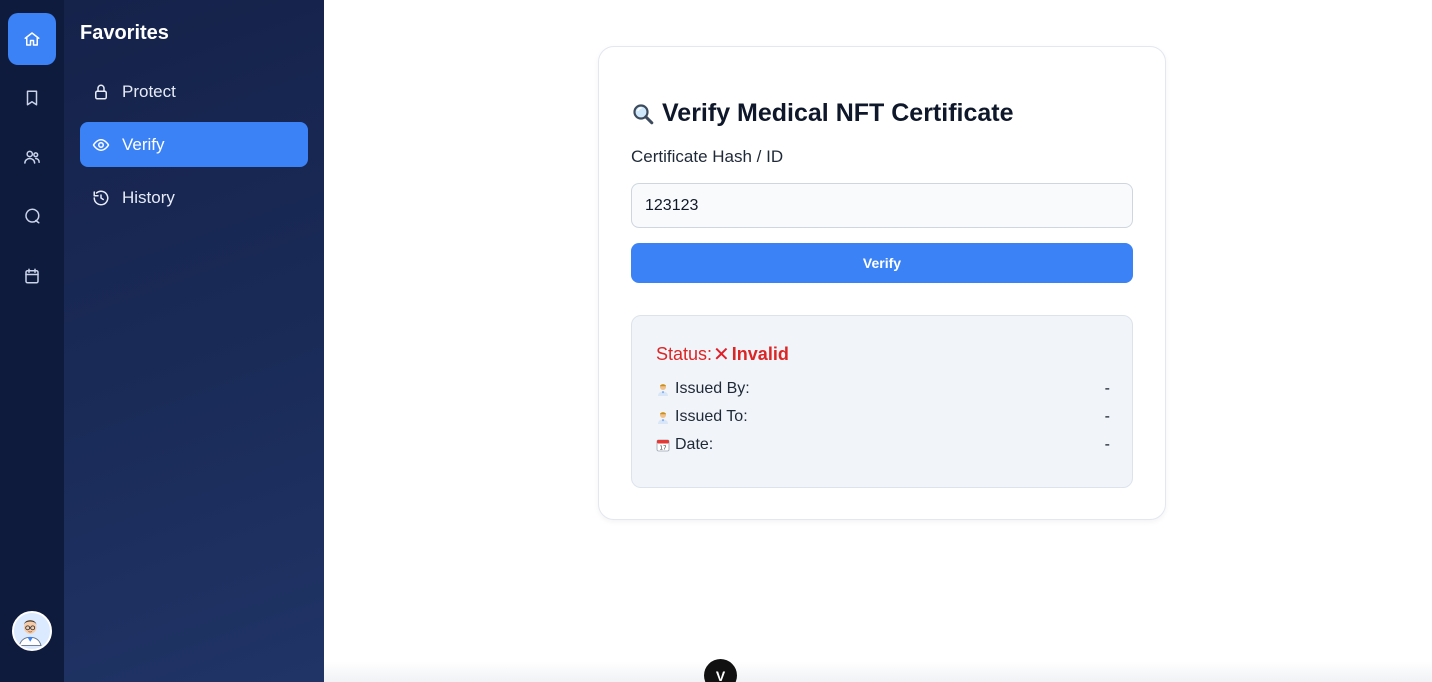 The width and height of the screenshot is (1432, 682). What do you see at coordinates (882, 263) in the screenshot?
I see `verify-button: Verify` at bounding box center [882, 263].